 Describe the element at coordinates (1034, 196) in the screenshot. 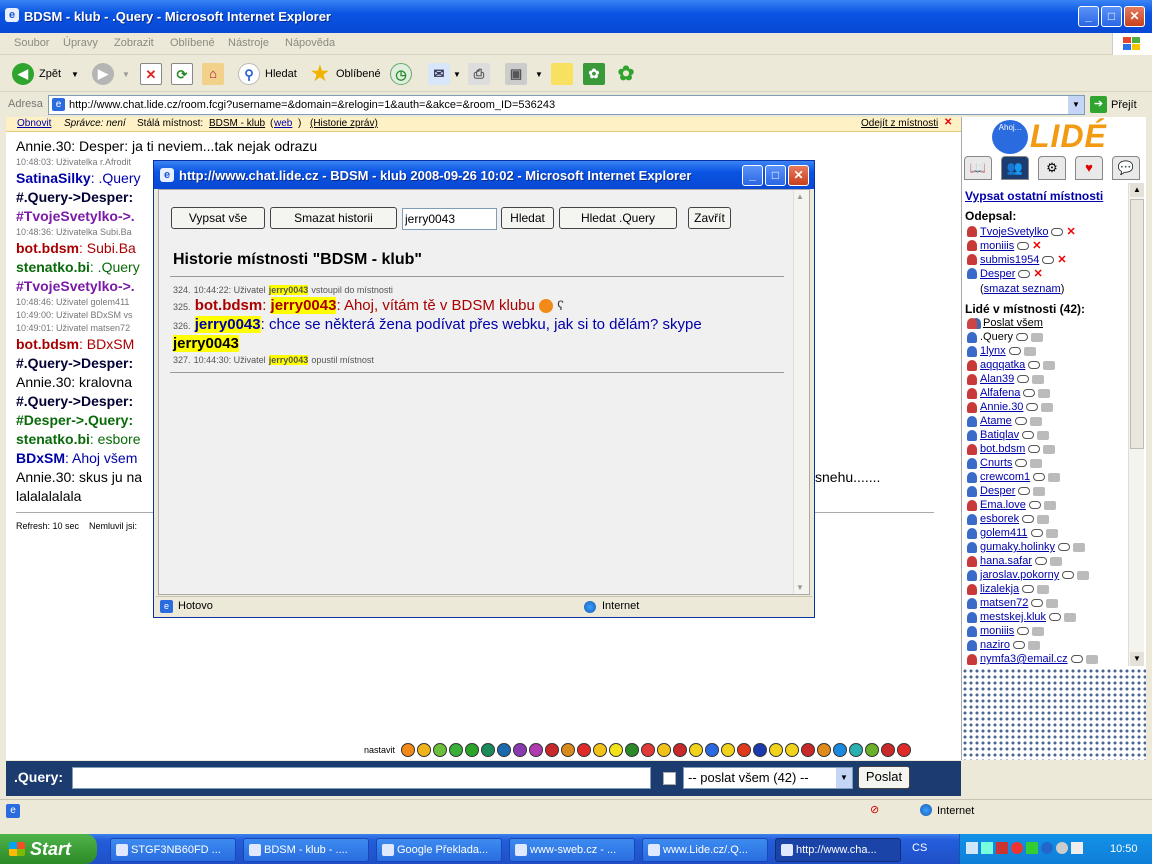

I see `other-rooms-link: Vypsat ostatní místnosti` at that location.